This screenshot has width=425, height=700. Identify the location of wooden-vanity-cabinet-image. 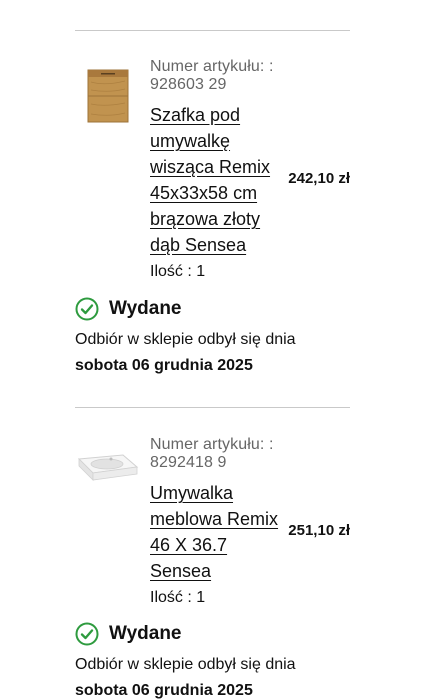
(107, 94).